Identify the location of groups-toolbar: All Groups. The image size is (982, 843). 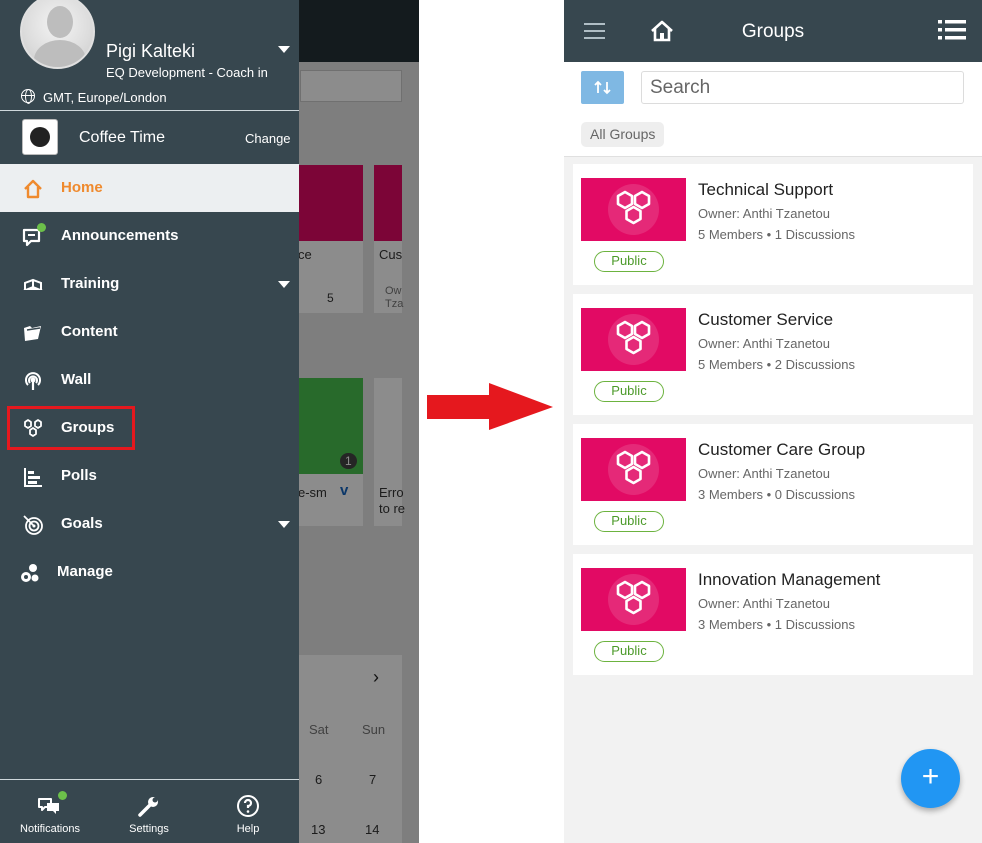
(773, 109).